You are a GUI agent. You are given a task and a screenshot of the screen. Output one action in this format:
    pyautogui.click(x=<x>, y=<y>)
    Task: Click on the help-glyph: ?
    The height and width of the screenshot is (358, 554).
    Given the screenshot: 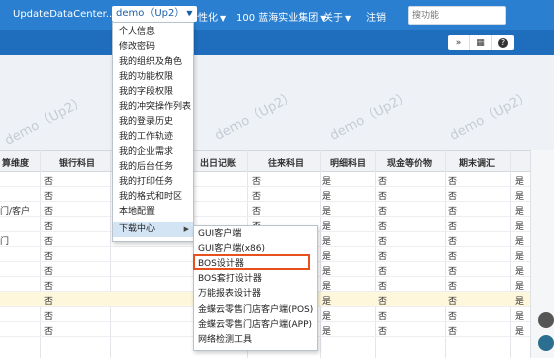 What is the action you would take?
    pyautogui.click(x=503, y=42)
    